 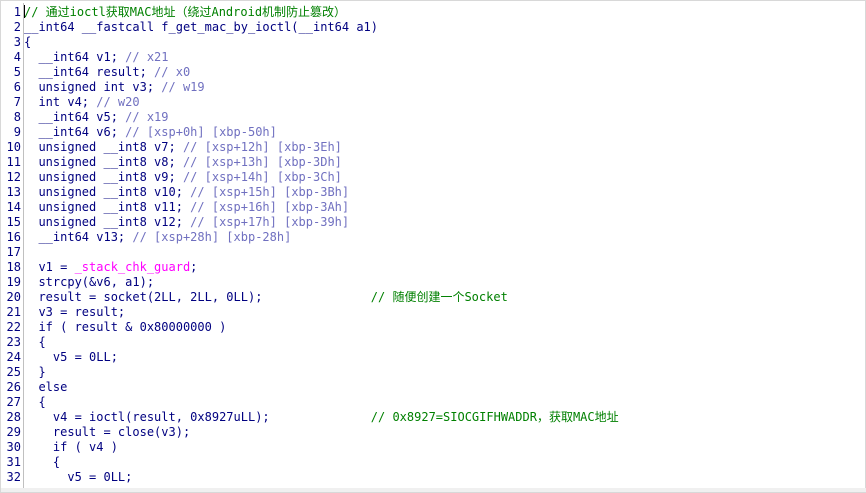 I want to click on code-line: 30 if ( v4 ), so click(x=433, y=447).